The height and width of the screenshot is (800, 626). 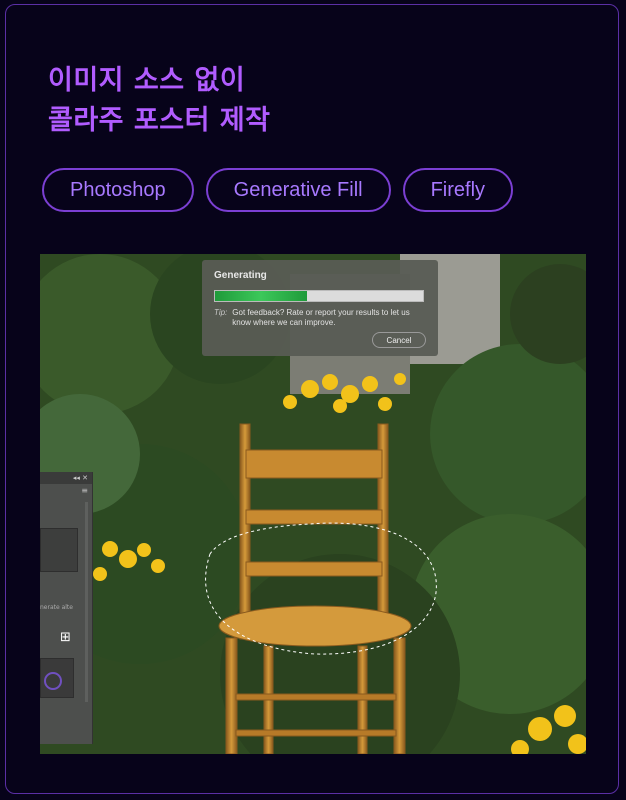 I want to click on headline-line-1: 이미지 소스 없이, so click(x=147, y=80).